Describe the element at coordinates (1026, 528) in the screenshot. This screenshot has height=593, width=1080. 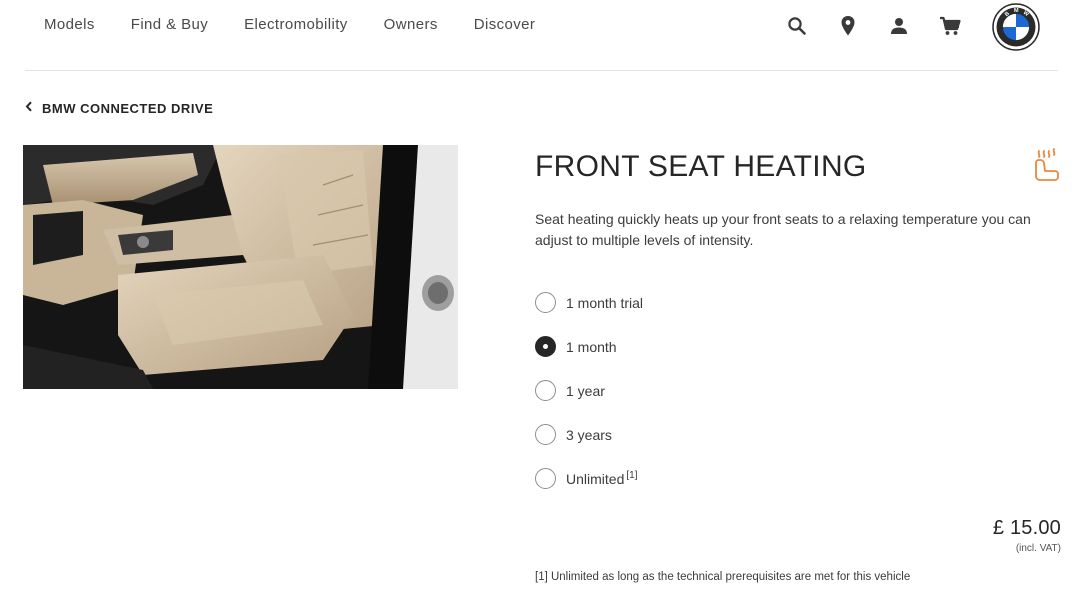
I see `price: £ 15.00` at that location.